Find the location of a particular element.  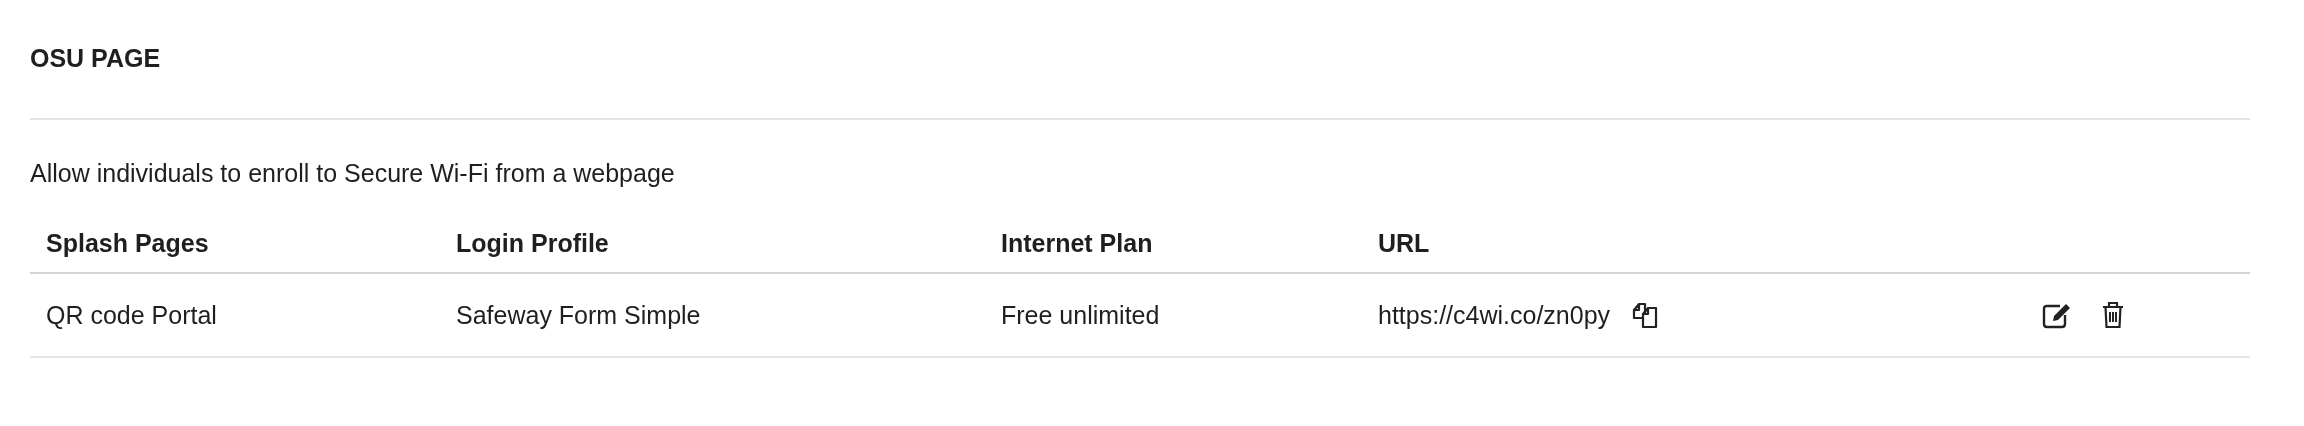

table-cell-text: Free unlimited is located at coordinates (1080, 315).